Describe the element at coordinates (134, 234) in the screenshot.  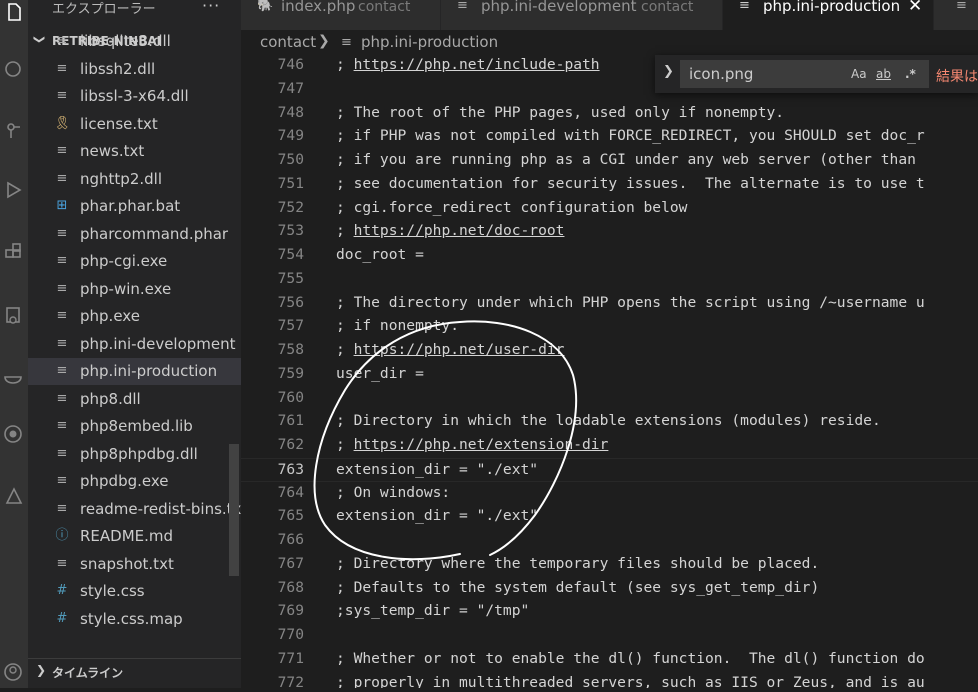
I see `file-item: ≡ pharcommand.phar` at that location.